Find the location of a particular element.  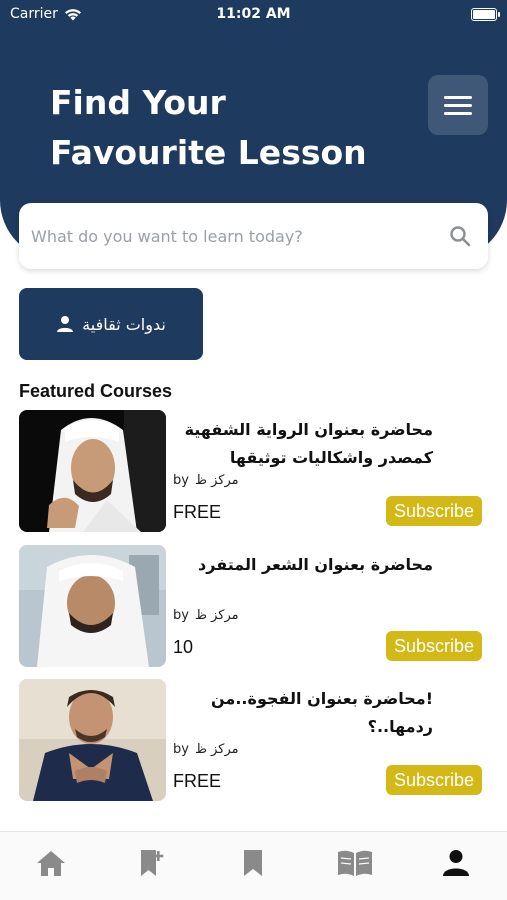

home-icon is located at coordinates (50, 863).